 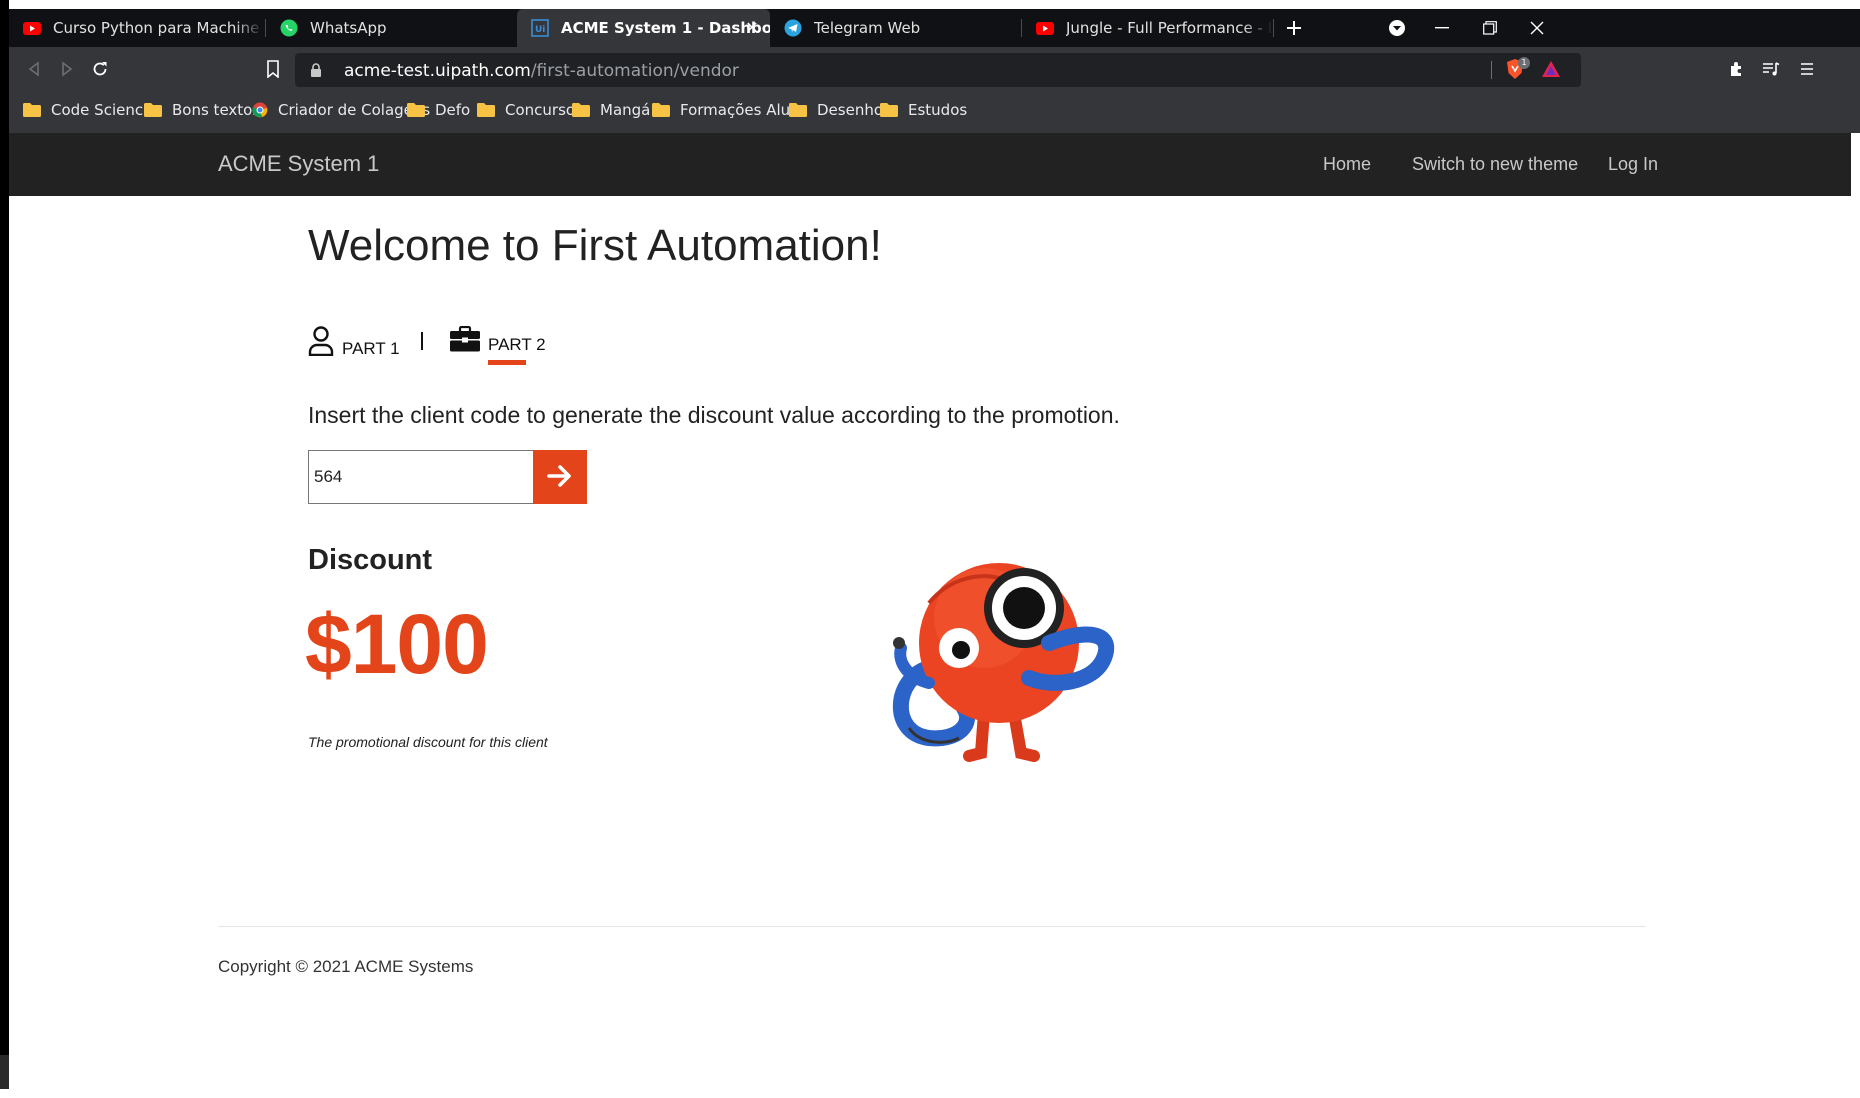 I want to click on close-window-button, so click(x=1537, y=28).